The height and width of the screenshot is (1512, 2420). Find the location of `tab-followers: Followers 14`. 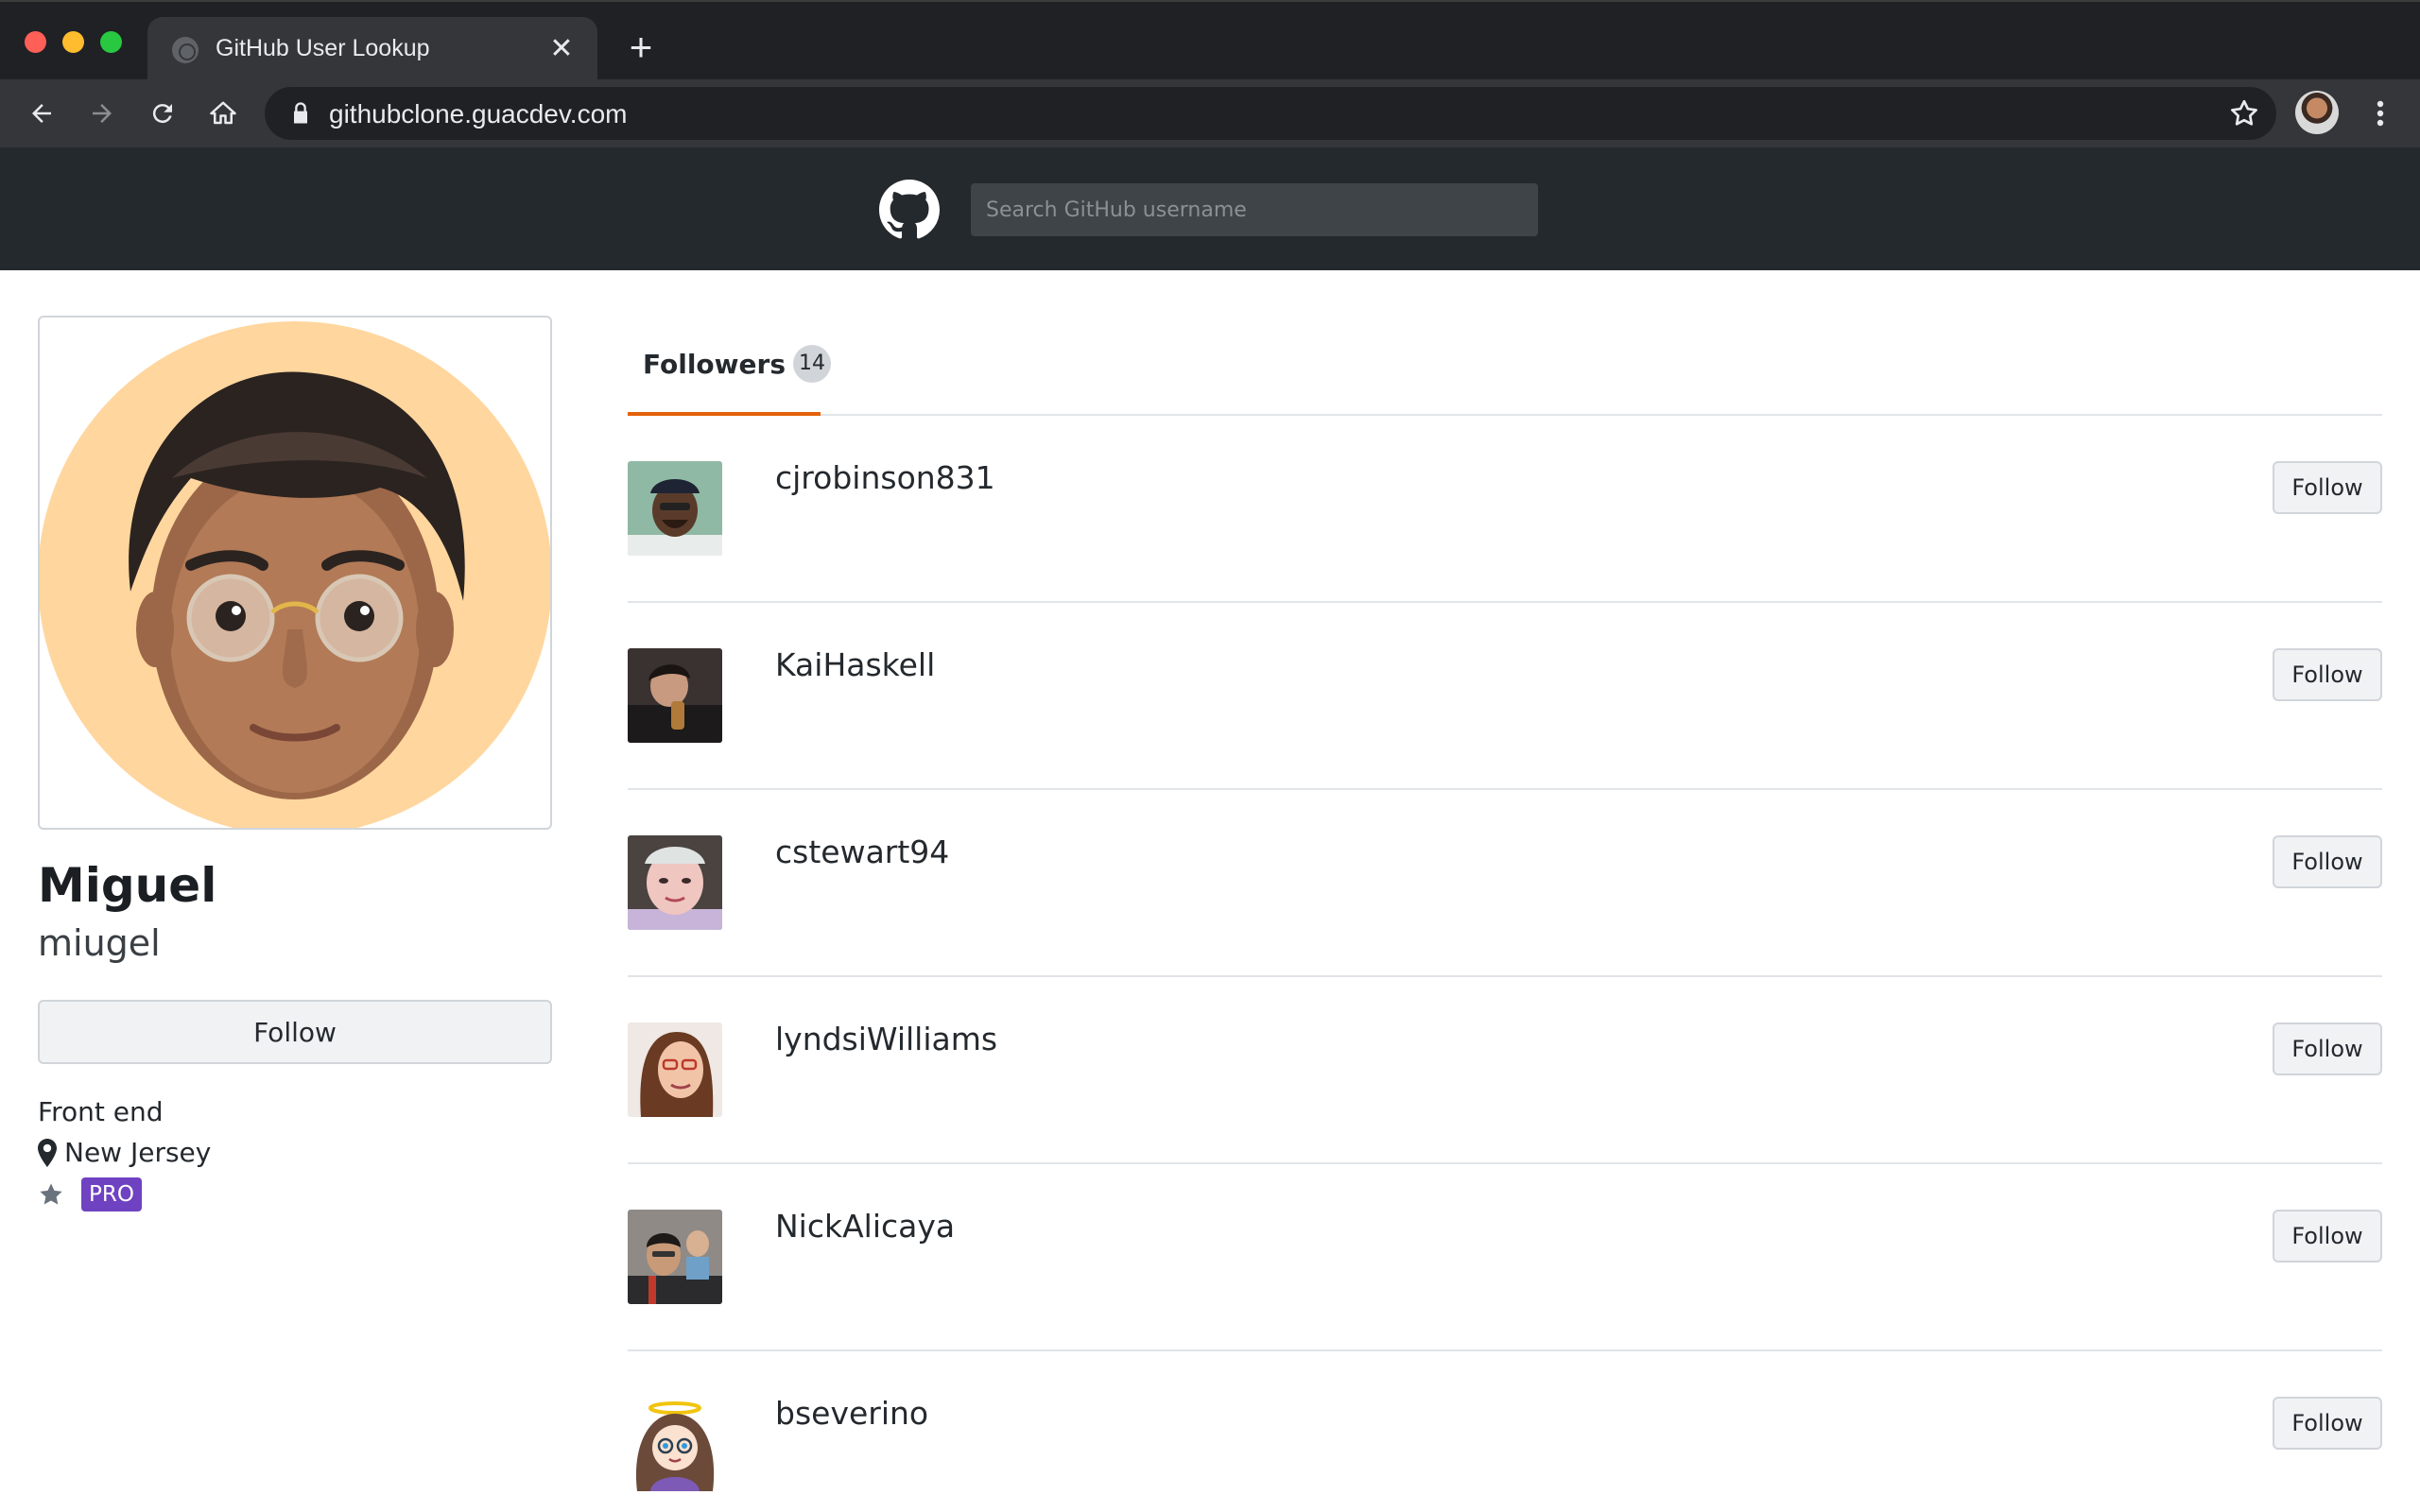

tab-followers: Followers 14 is located at coordinates (729, 366).